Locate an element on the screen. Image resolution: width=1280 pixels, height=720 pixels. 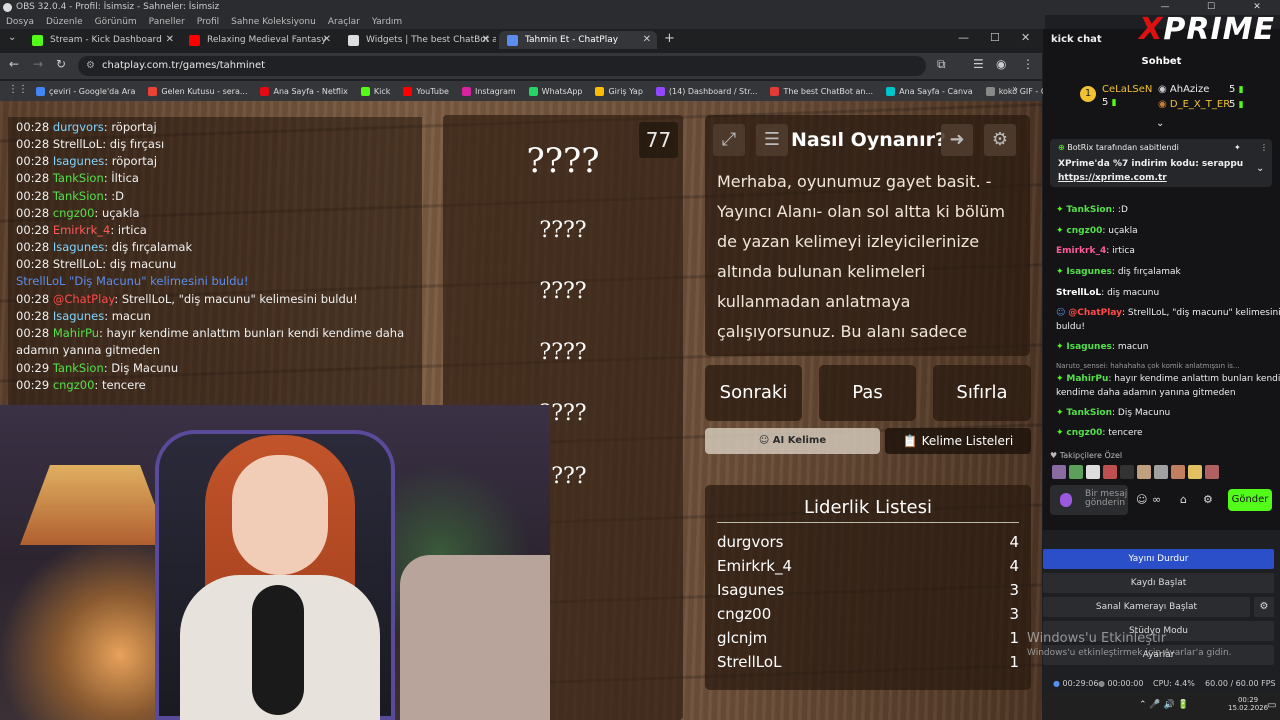
chat-settings-icon: ⚙ is located at coordinates (1208, 499).